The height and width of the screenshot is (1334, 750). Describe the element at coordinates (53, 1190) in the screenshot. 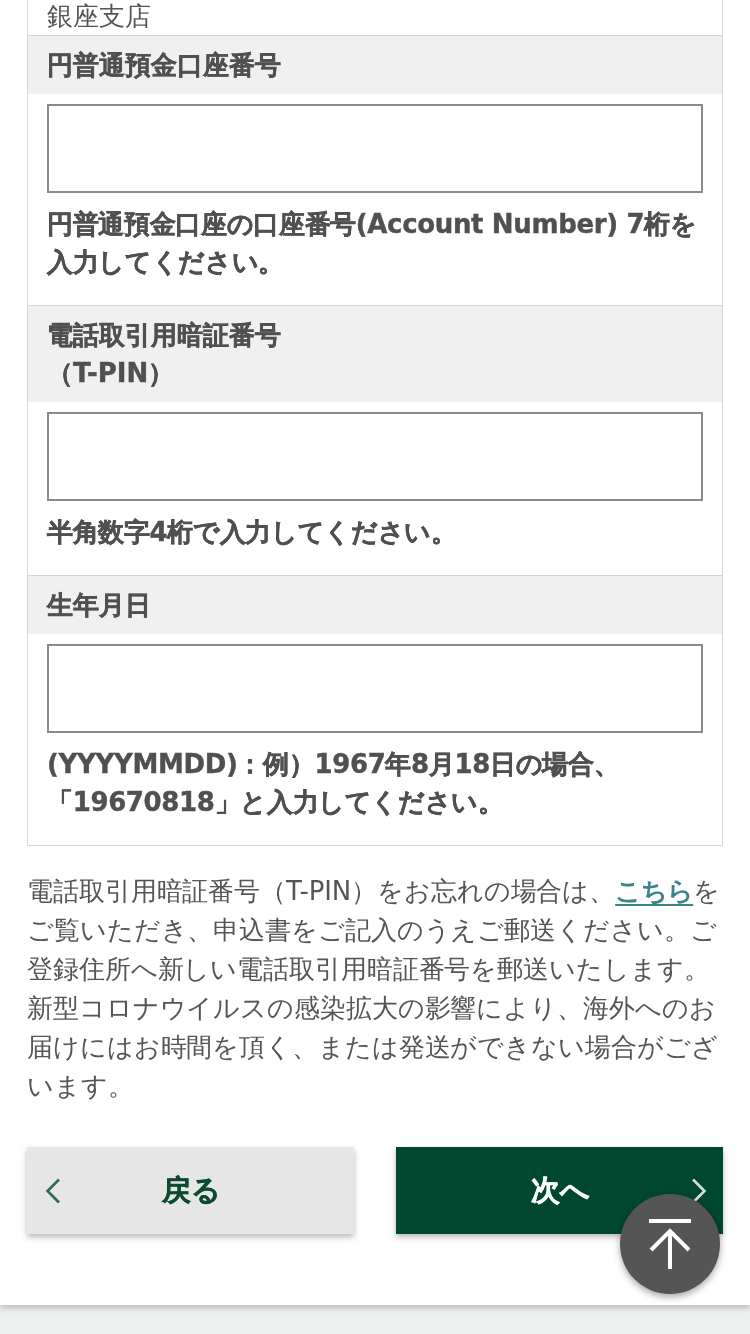

I see `chevron-left-icon` at that location.